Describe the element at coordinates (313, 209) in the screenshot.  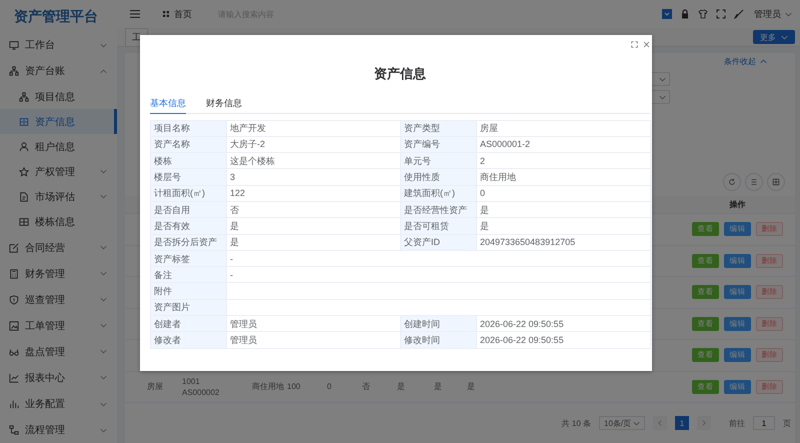
I see `field-value: 否` at that location.